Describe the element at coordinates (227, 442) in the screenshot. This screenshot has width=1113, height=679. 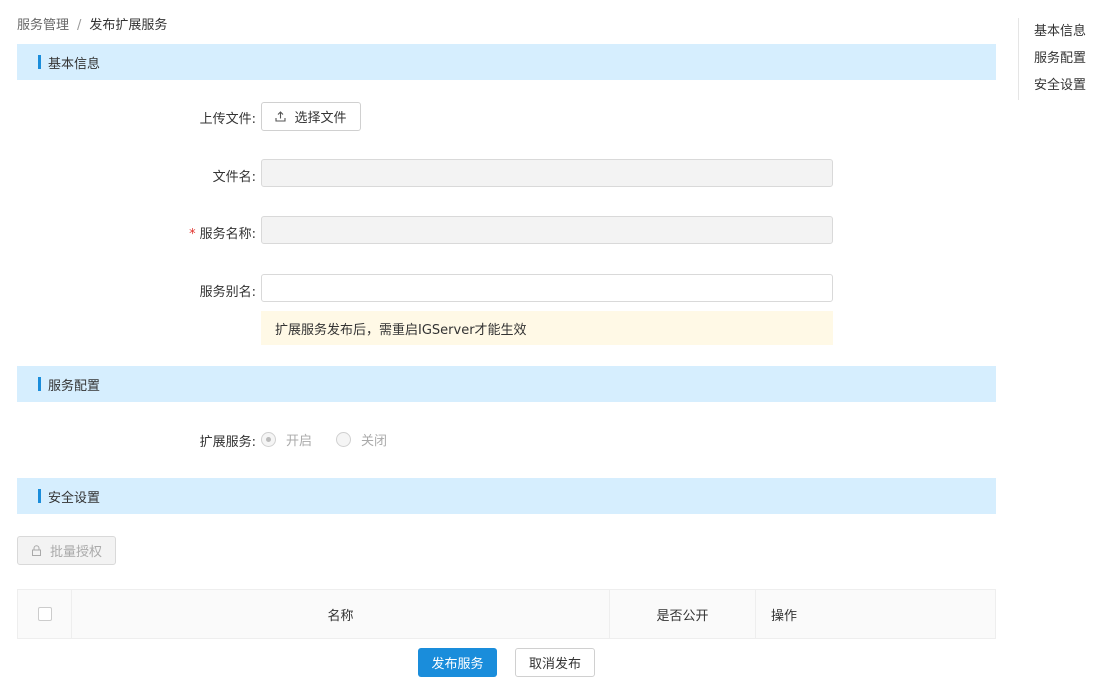
I see `ext-service-label: 扩展服务:` at that location.